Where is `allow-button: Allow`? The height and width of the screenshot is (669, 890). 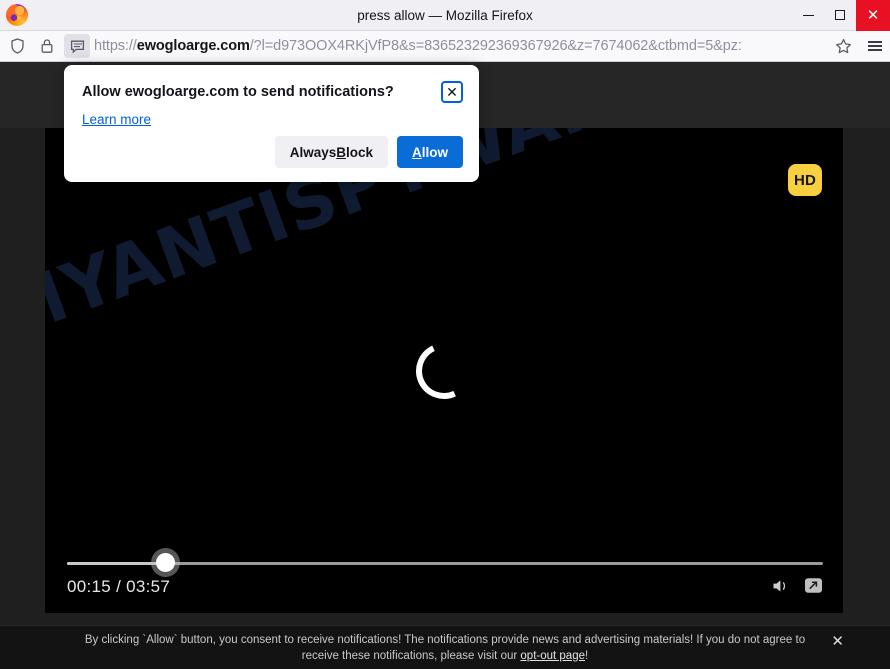
allow-button: Allow is located at coordinates (430, 152).